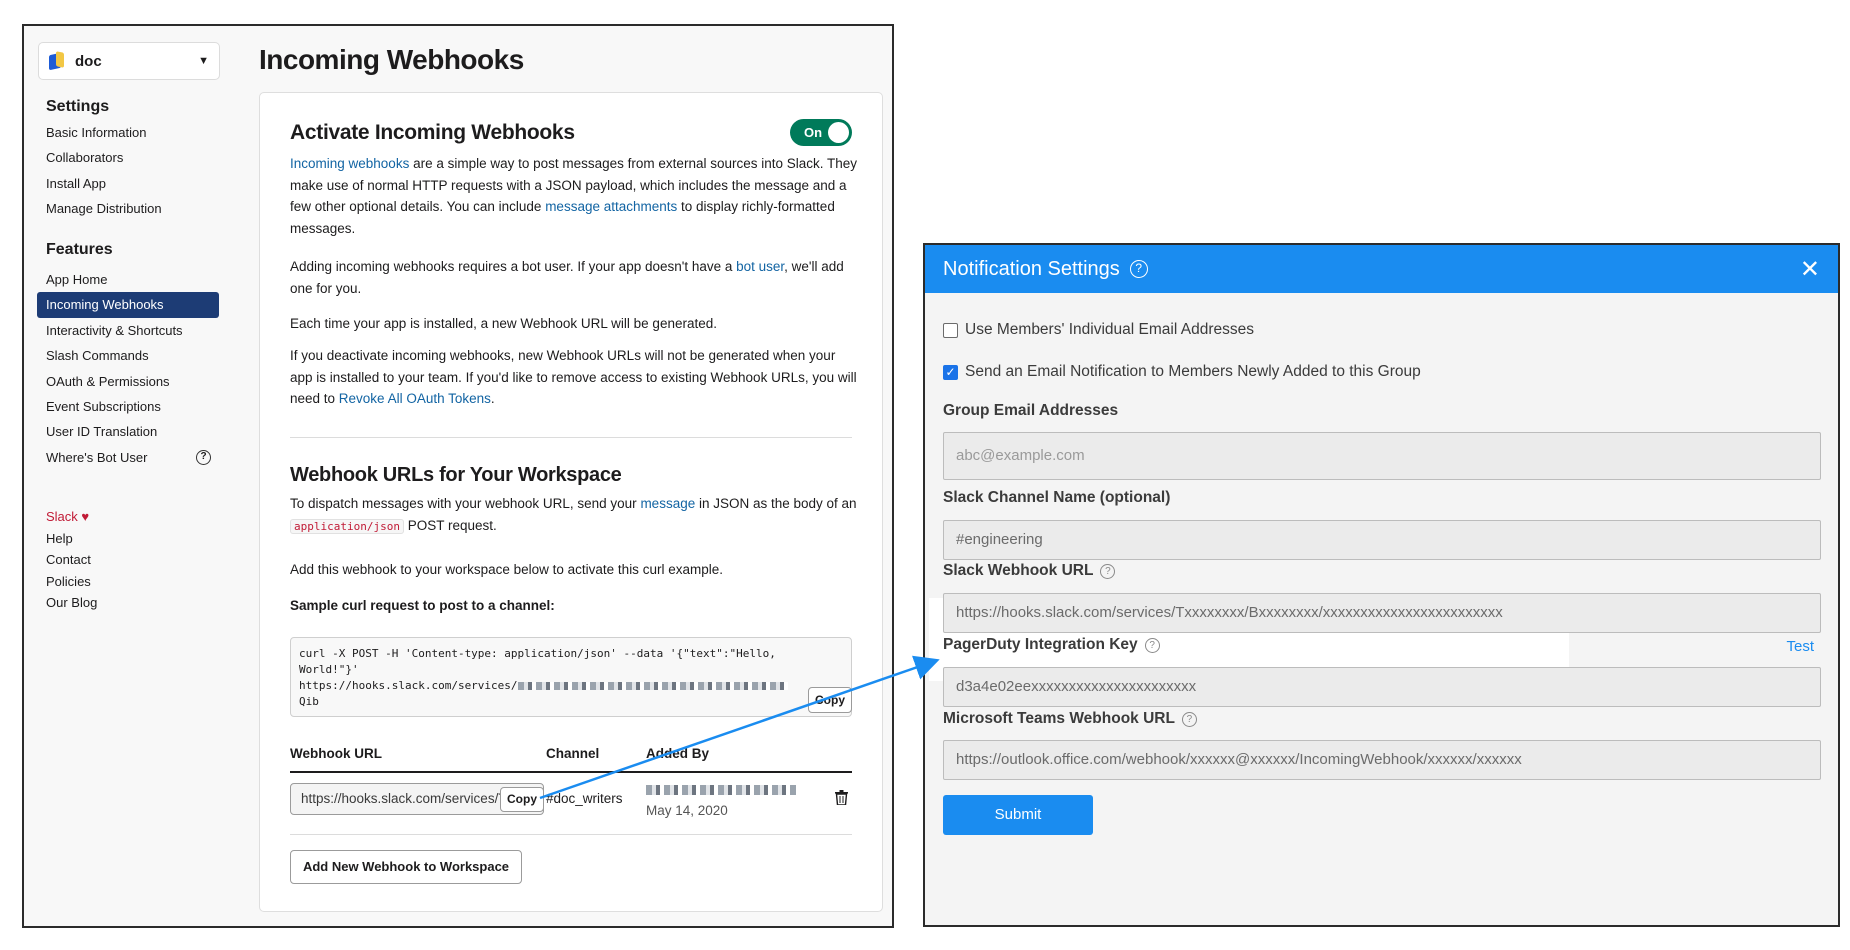 Image resolution: width=1850 pixels, height=950 pixels. What do you see at coordinates (611, 206) in the screenshot?
I see `message-attachments-link: message attachments` at bounding box center [611, 206].